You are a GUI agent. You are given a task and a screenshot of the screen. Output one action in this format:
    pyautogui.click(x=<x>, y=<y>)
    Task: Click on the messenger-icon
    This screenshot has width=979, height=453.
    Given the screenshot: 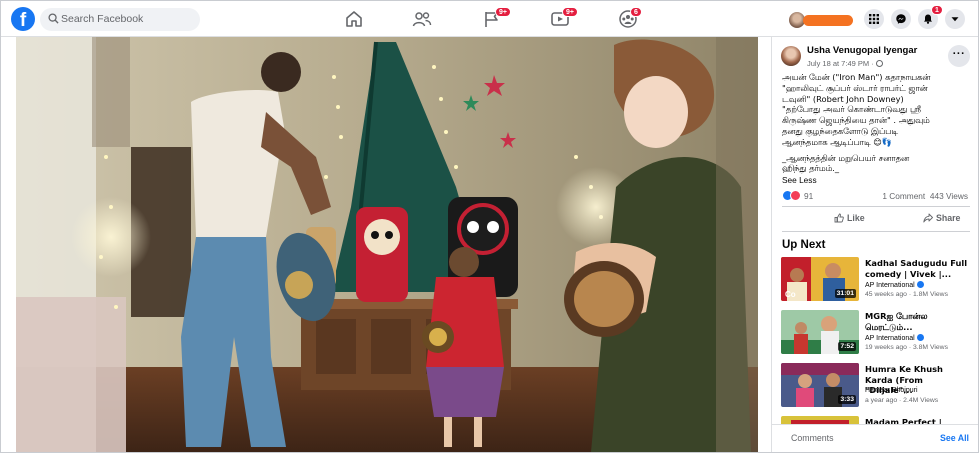 What is the action you would take?
    pyautogui.click(x=901, y=19)
    